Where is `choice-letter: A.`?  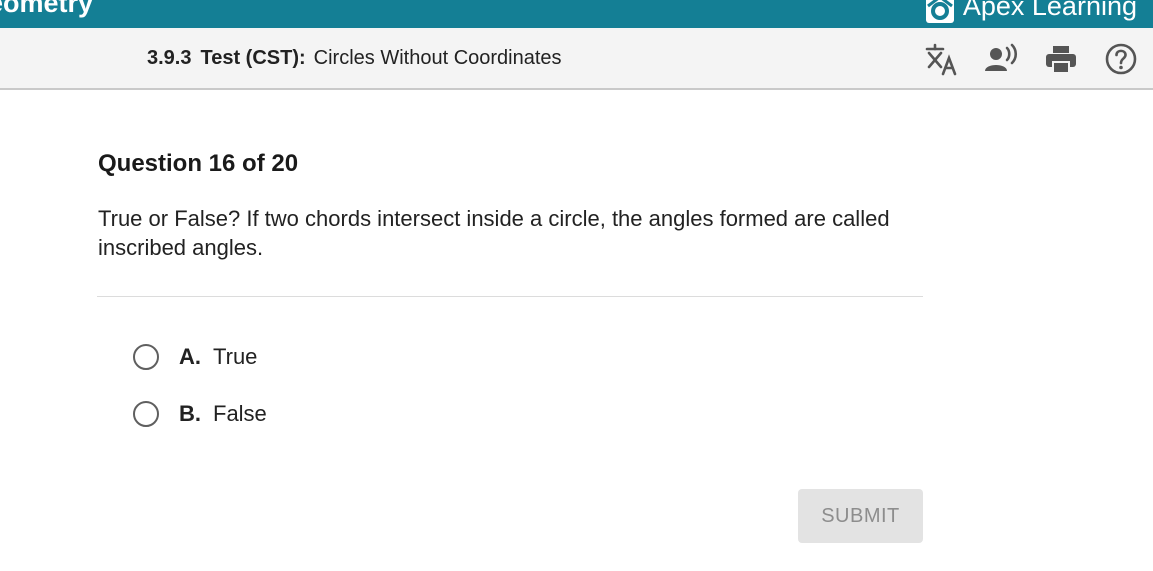 choice-letter: A. is located at coordinates (190, 356).